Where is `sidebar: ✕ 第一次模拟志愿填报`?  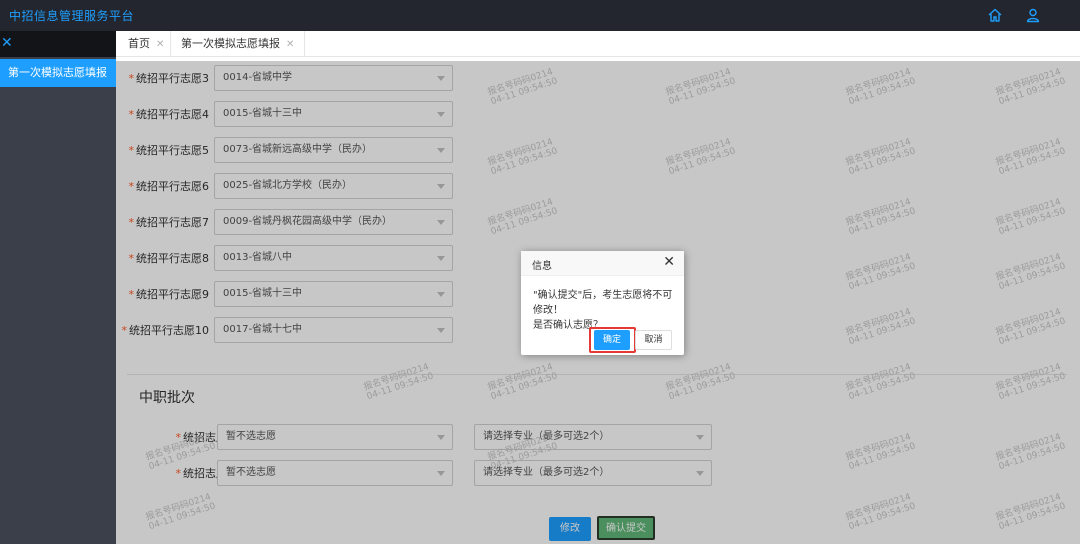 sidebar: ✕ 第一次模拟志愿填报 is located at coordinates (58, 287).